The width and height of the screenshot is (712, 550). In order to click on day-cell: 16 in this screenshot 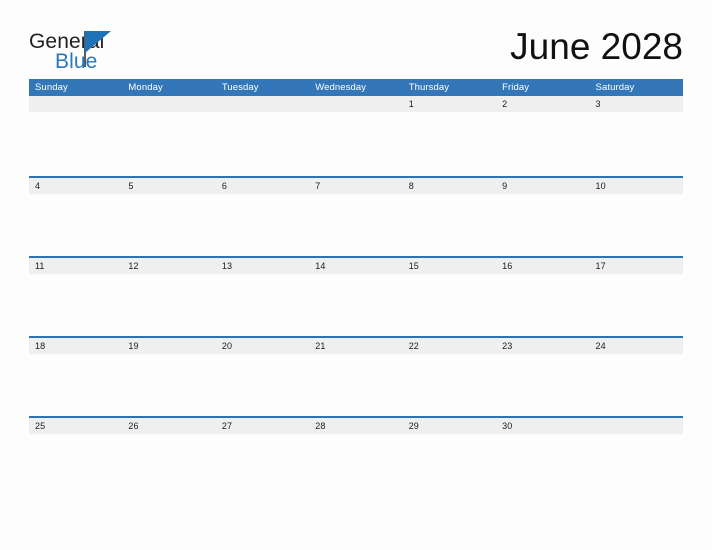, I will do `click(542, 266)`.